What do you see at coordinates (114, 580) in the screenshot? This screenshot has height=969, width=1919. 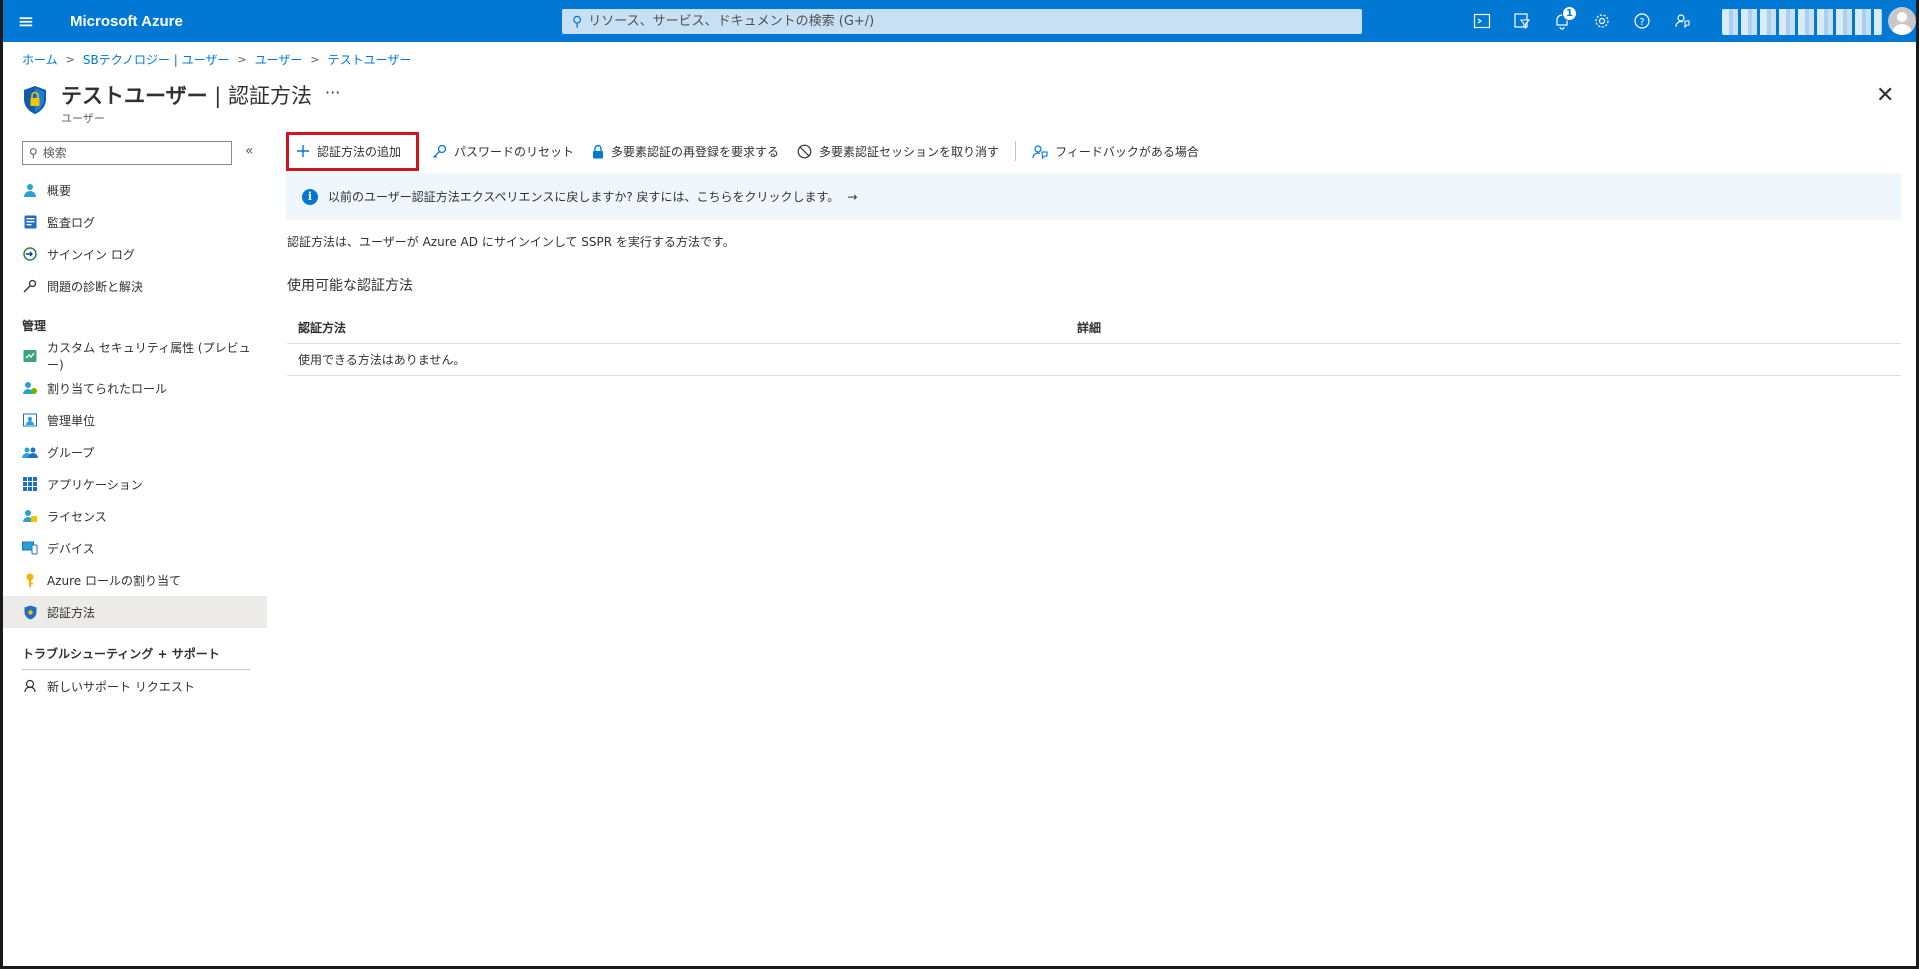 I see `sidebar-item-label: Azure ロールの割り当て` at bounding box center [114, 580].